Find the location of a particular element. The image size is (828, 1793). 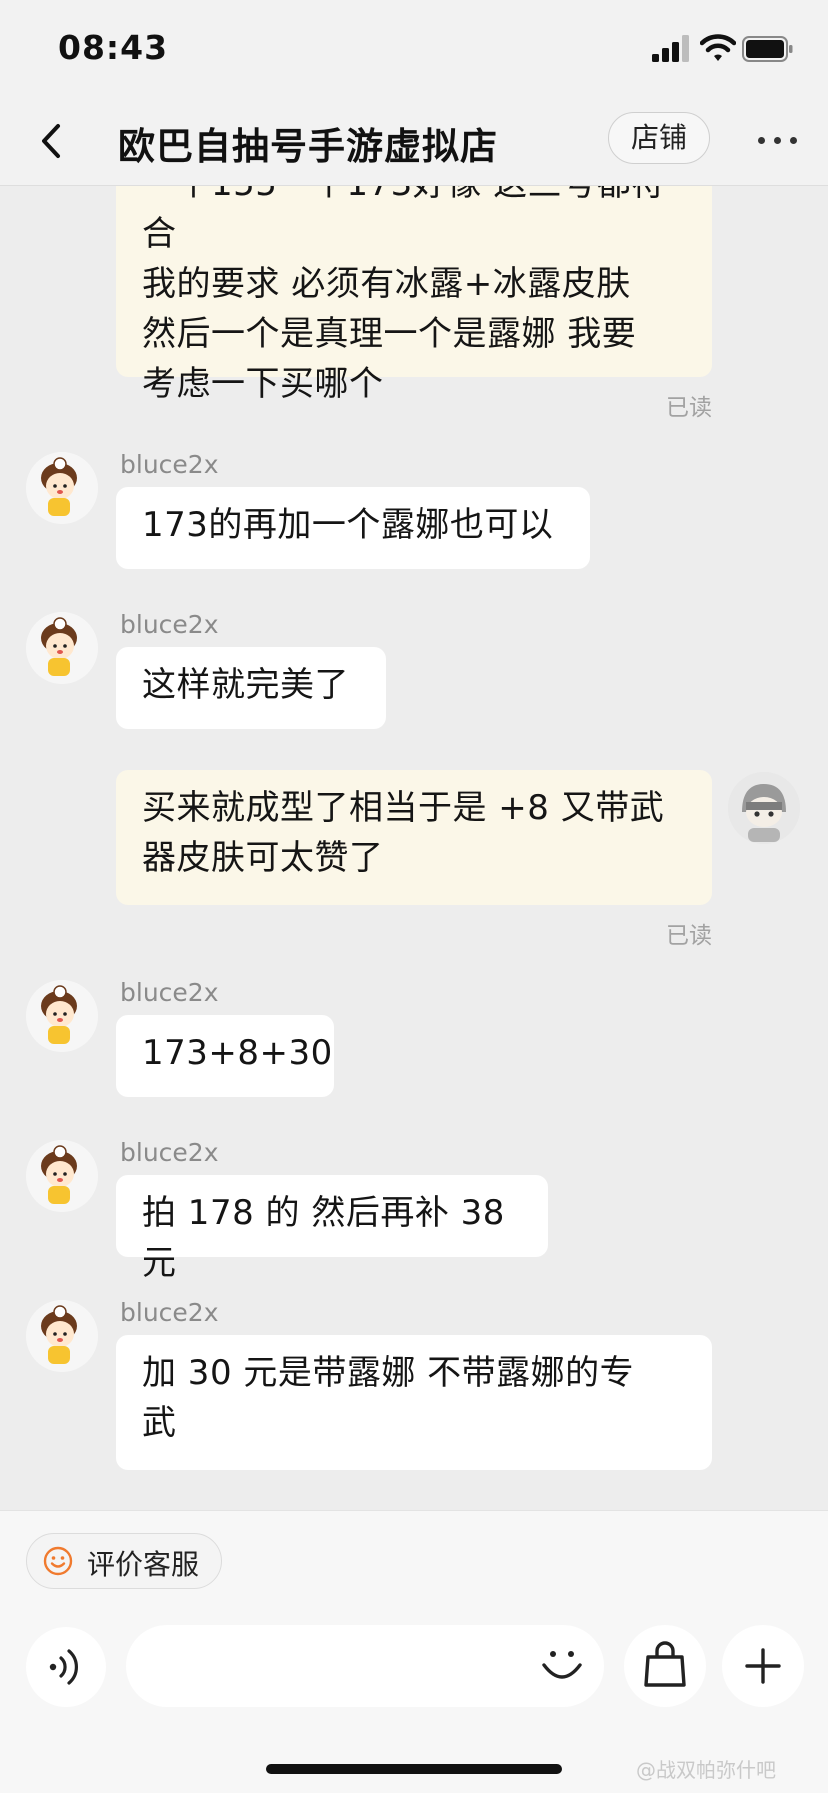

seller-message-bubble: 173的再加一个露娜也可以 is located at coordinates (353, 528).